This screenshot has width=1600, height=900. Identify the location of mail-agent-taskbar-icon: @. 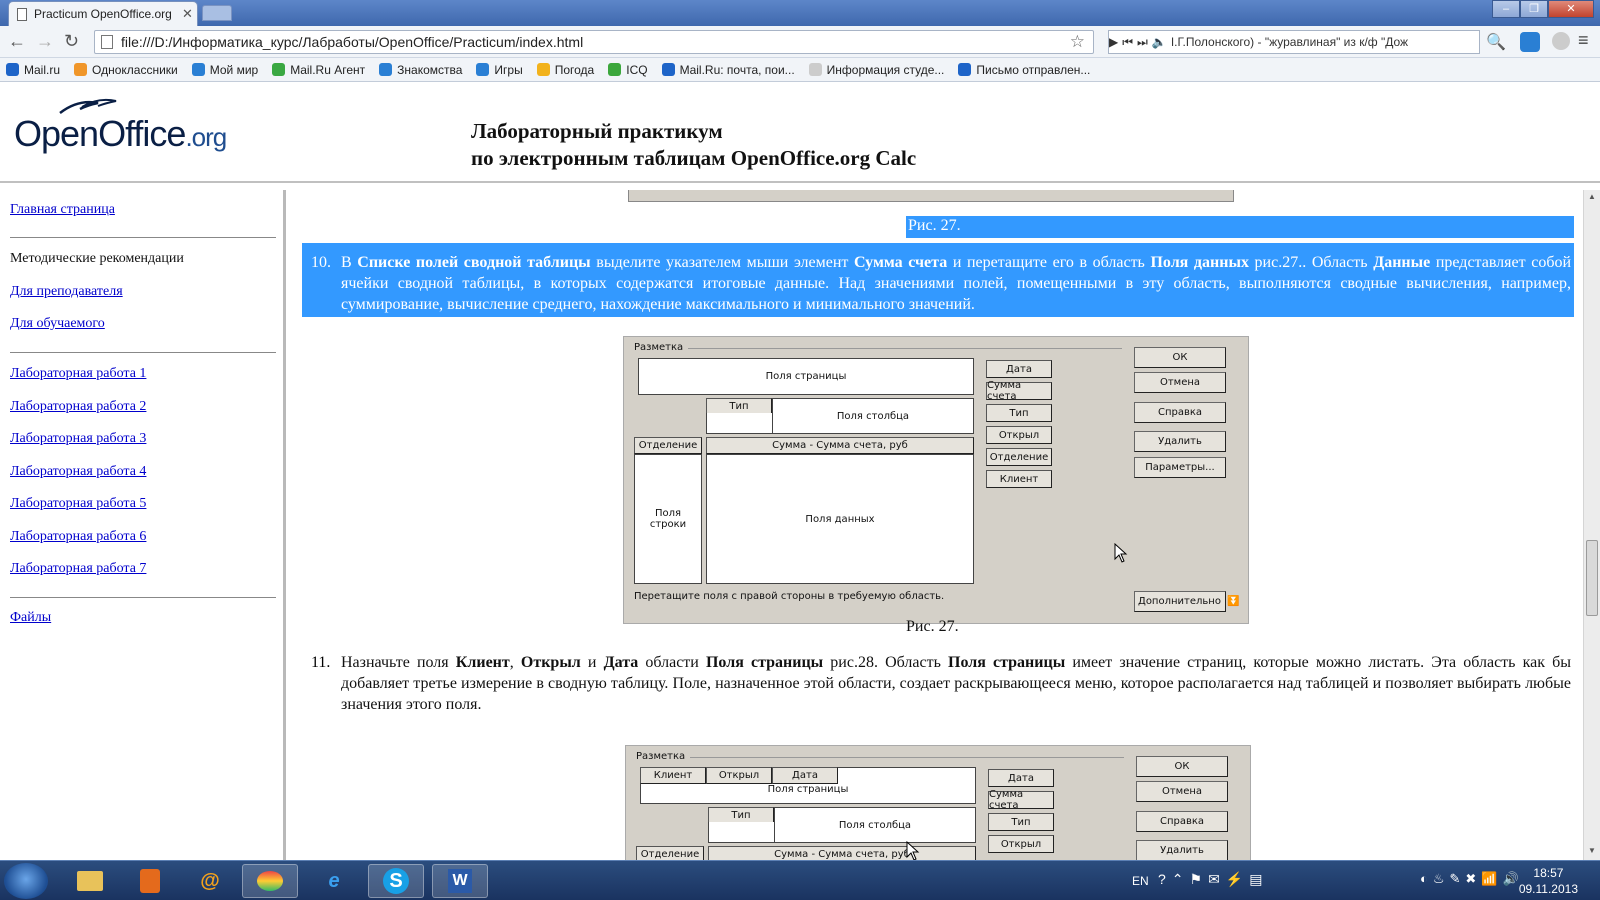
(210, 881).